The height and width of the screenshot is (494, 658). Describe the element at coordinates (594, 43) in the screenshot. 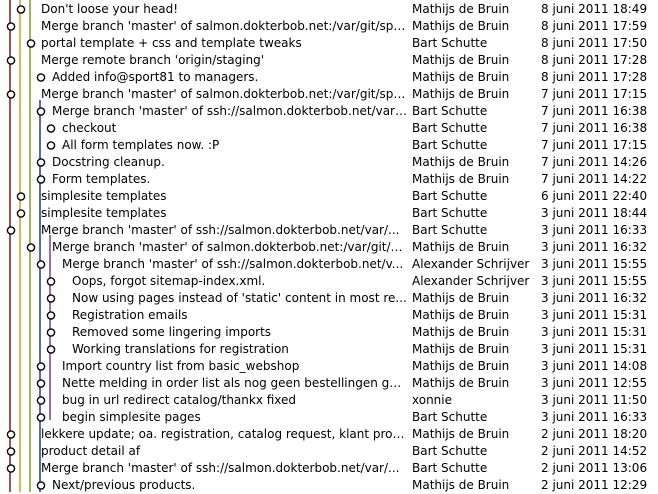

I see `commit-date: 8 juni 2011 17:50` at that location.